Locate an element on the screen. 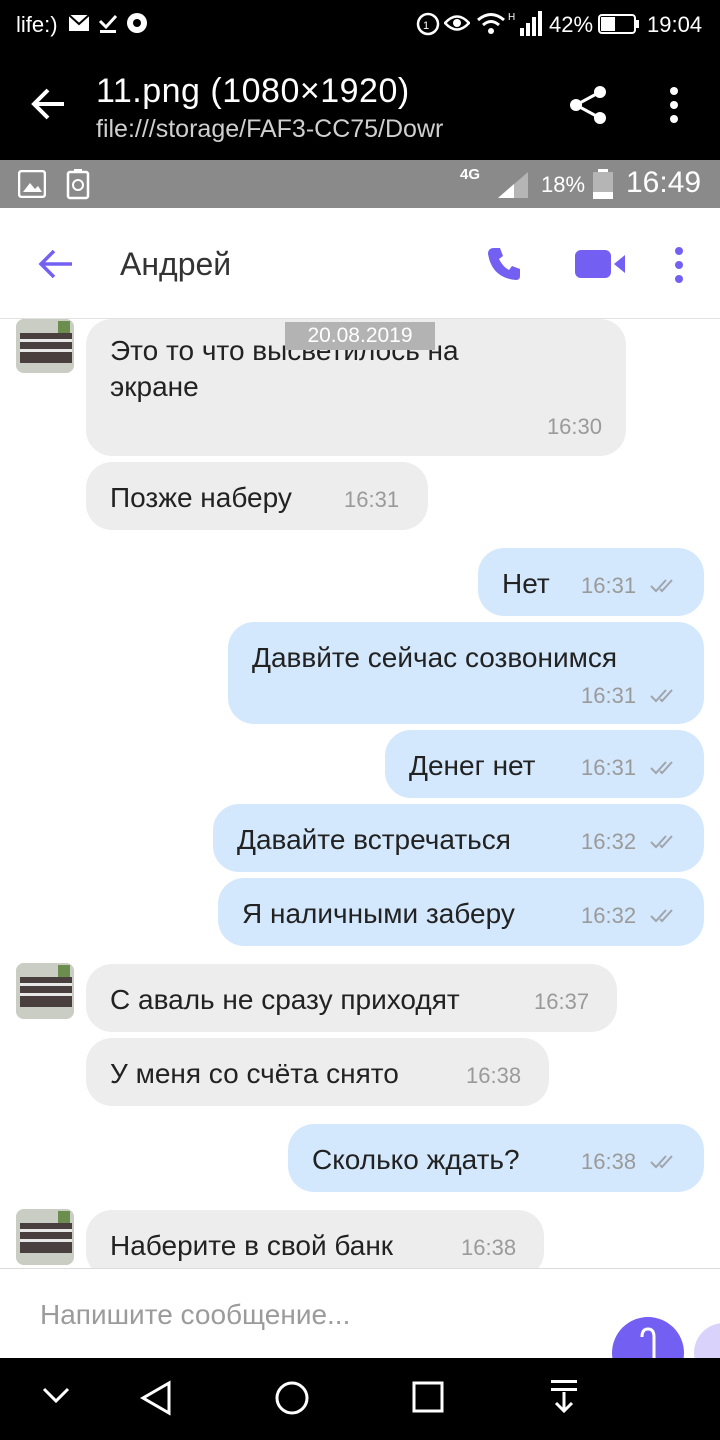 The width and height of the screenshot is (720, 1440). system-nav-bar is located at coordinates (360, 1399).